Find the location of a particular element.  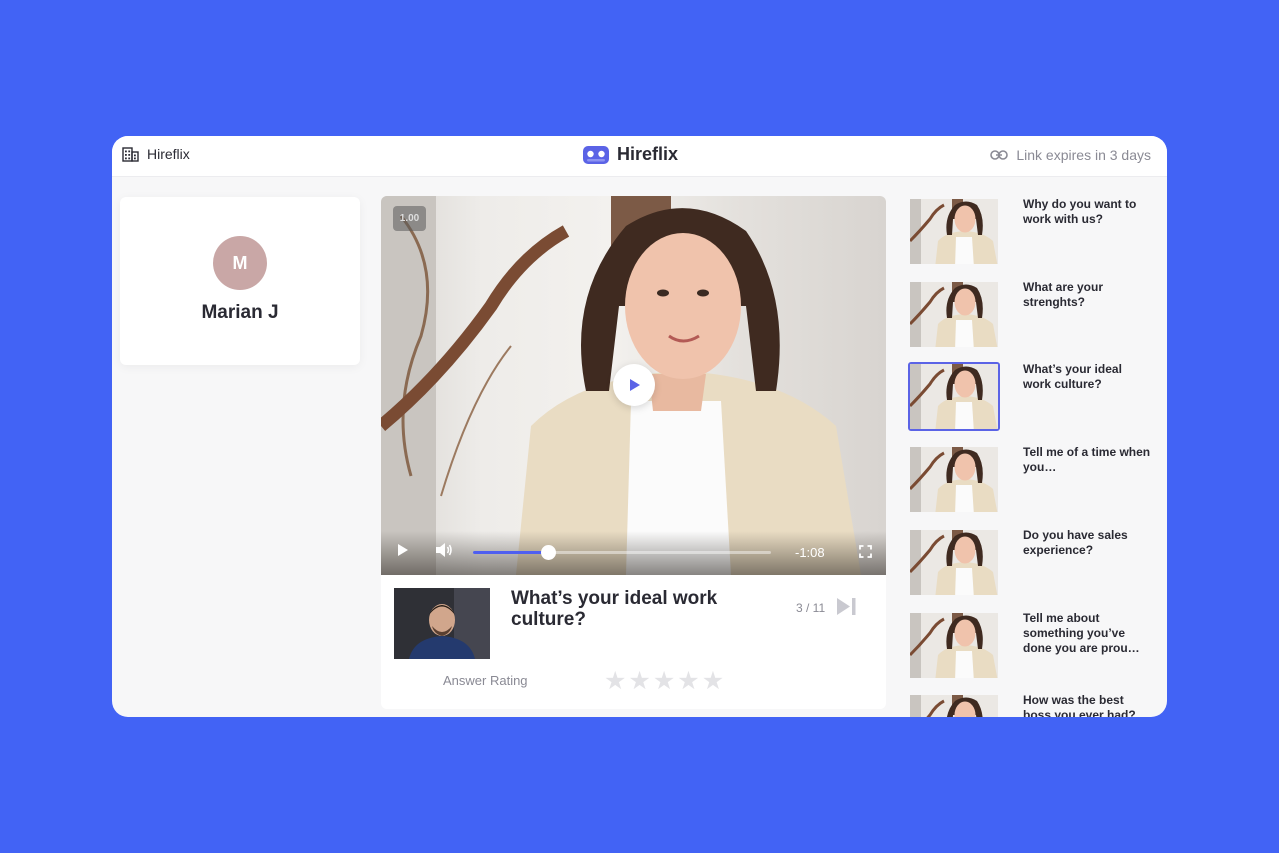

answer-rating-stars: ★ ★ ★ ★ ★ is located at coordinates (664, 681).